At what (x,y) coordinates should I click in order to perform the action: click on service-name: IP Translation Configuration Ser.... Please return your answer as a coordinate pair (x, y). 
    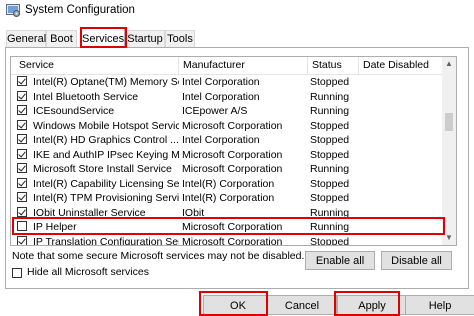
    Looking at the image, I should click on (106, 240).